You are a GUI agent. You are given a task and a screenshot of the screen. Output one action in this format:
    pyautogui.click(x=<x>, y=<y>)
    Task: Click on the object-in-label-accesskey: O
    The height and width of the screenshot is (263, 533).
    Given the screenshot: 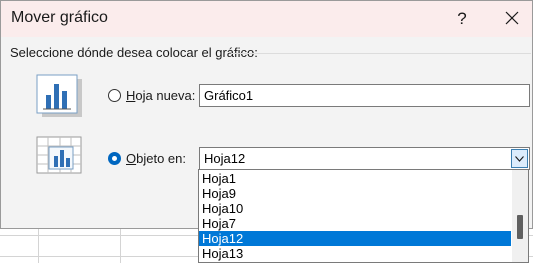 What is the action you would take?
    pyautogui.click(x=131, y=158)
    